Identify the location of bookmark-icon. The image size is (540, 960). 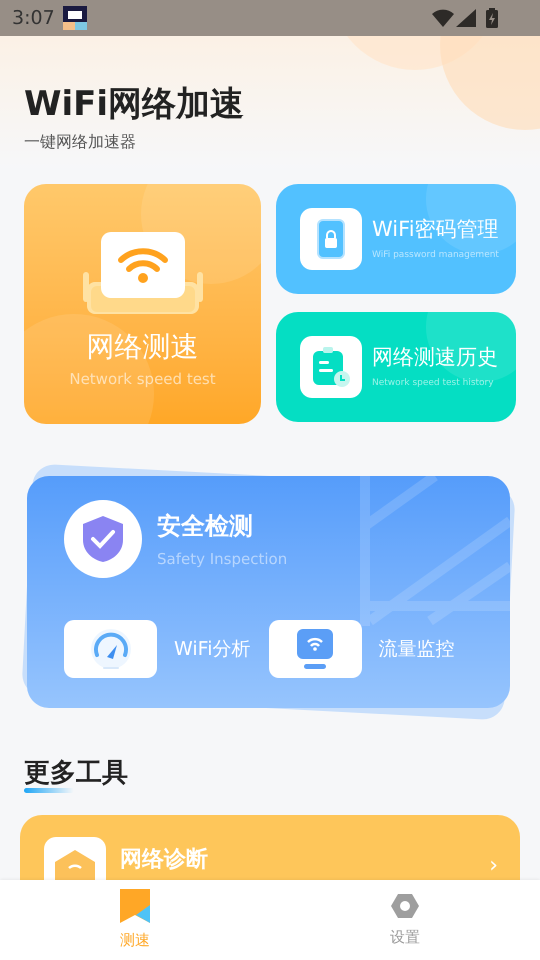
(135, 905).